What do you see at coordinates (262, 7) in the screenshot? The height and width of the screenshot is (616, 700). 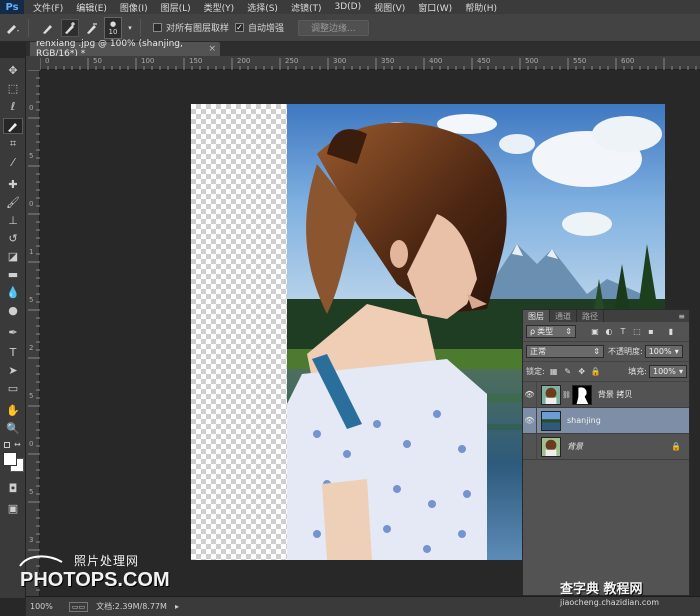 I see `menu-select: 选择(S)` at bounding box center [262, 7].